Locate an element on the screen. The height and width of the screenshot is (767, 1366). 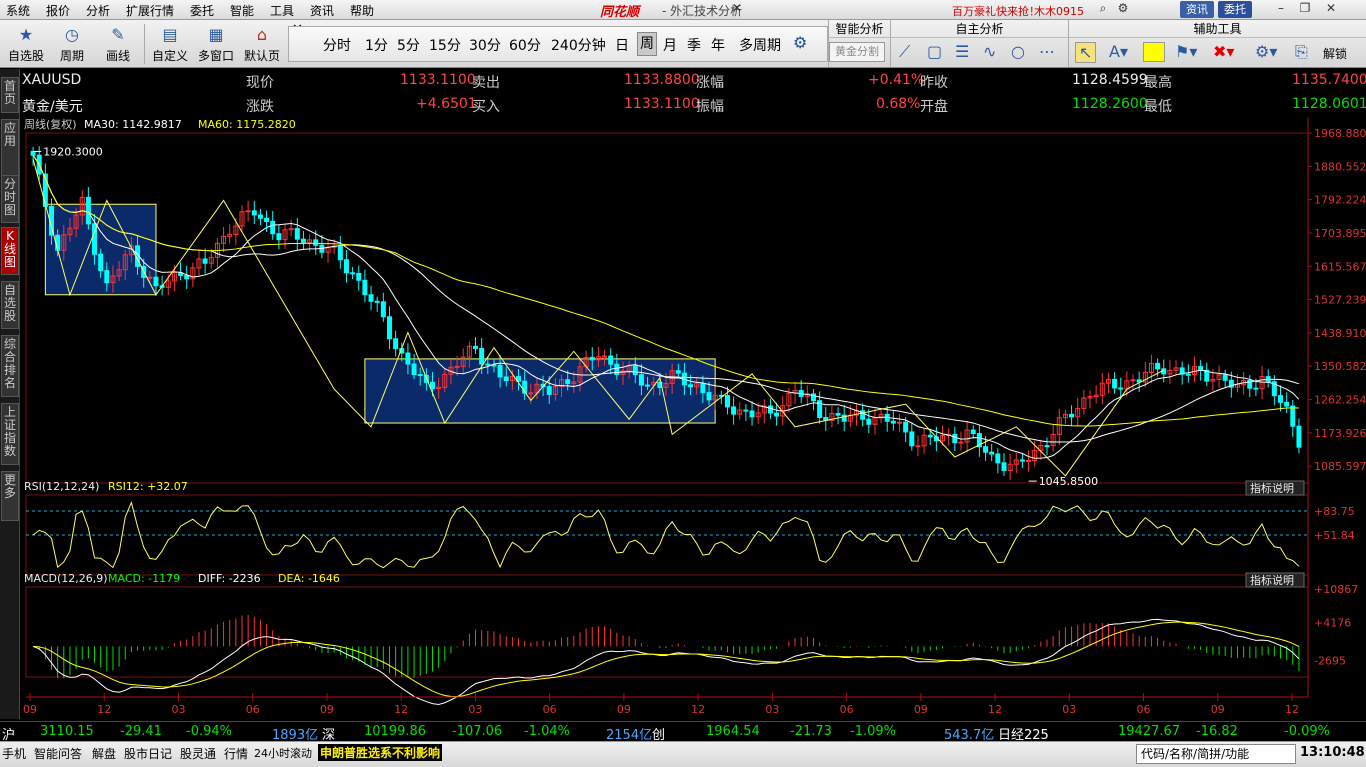
menu-quote: 报价 is located at coordinates (58, 10).